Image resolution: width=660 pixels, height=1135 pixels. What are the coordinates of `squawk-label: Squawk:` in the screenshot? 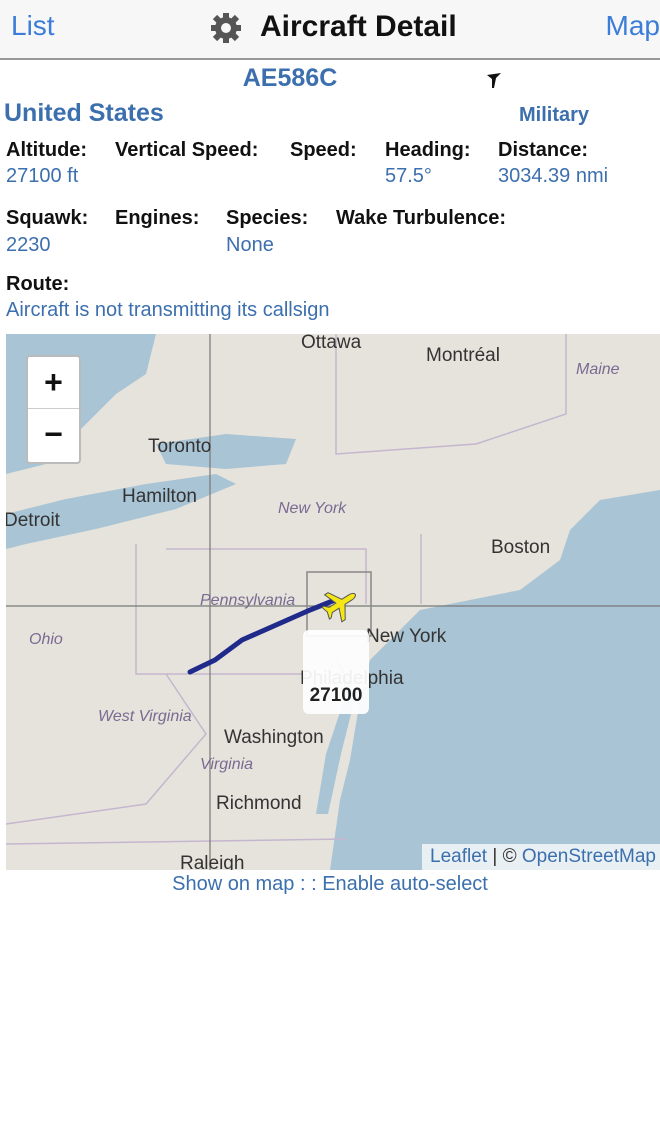 It's located at (47, 218).